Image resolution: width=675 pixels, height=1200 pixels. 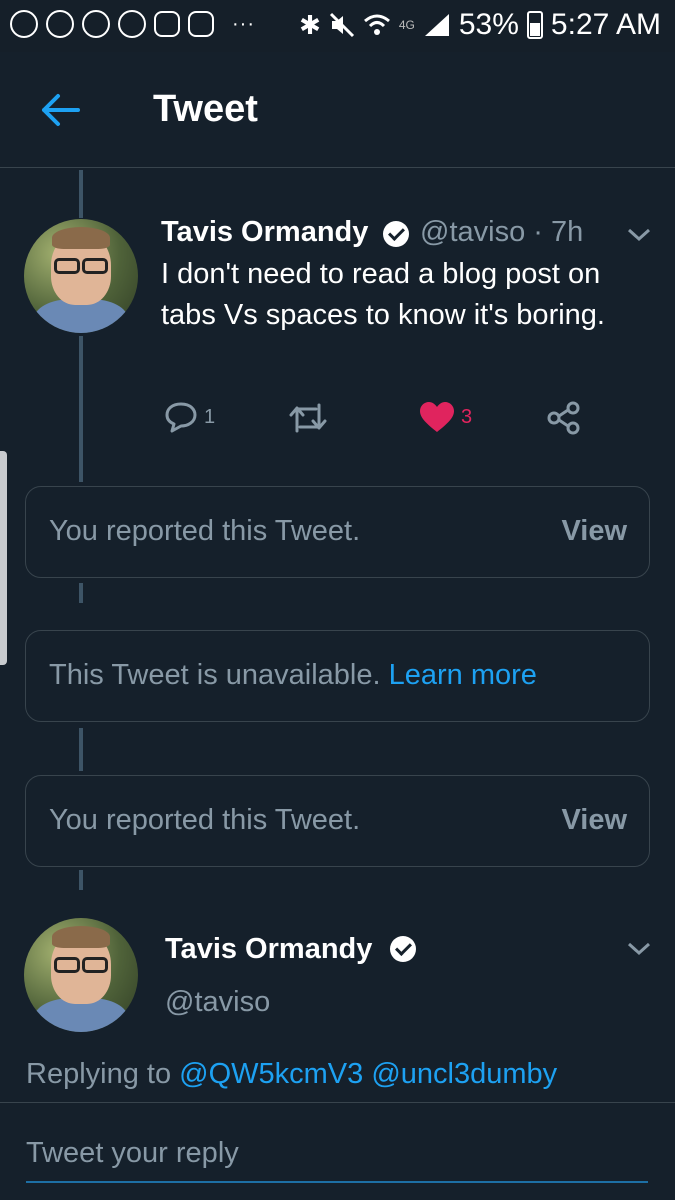 I want to click on mention-link: @uncl3dumby, so click(x=464, y=1074).